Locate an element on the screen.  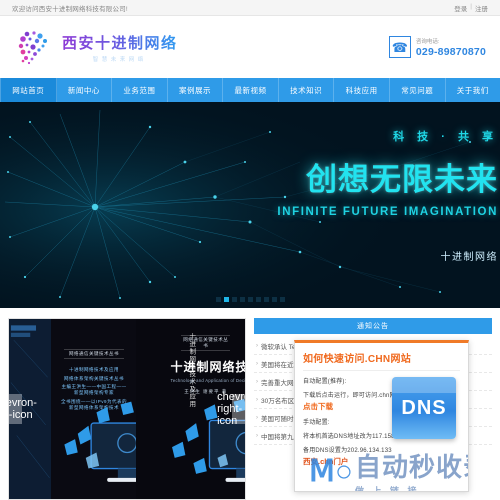
contact-block: ☎ 咨询电话: 029-89870870 is located at coordinates (437, 47).